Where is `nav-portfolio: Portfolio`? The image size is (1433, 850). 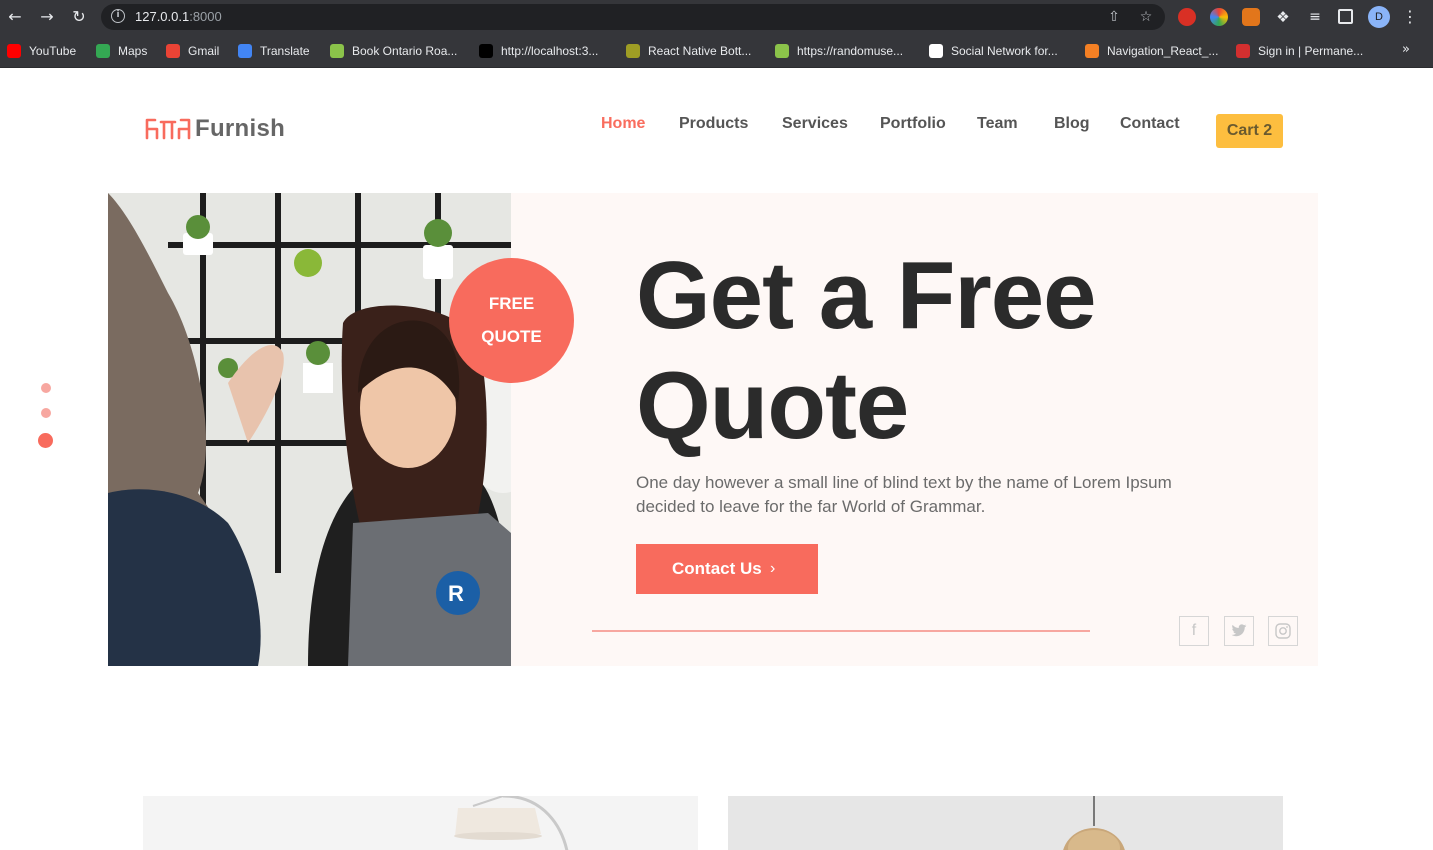
nav-portfolio: Portfolio is located at coordinates (913, 124).